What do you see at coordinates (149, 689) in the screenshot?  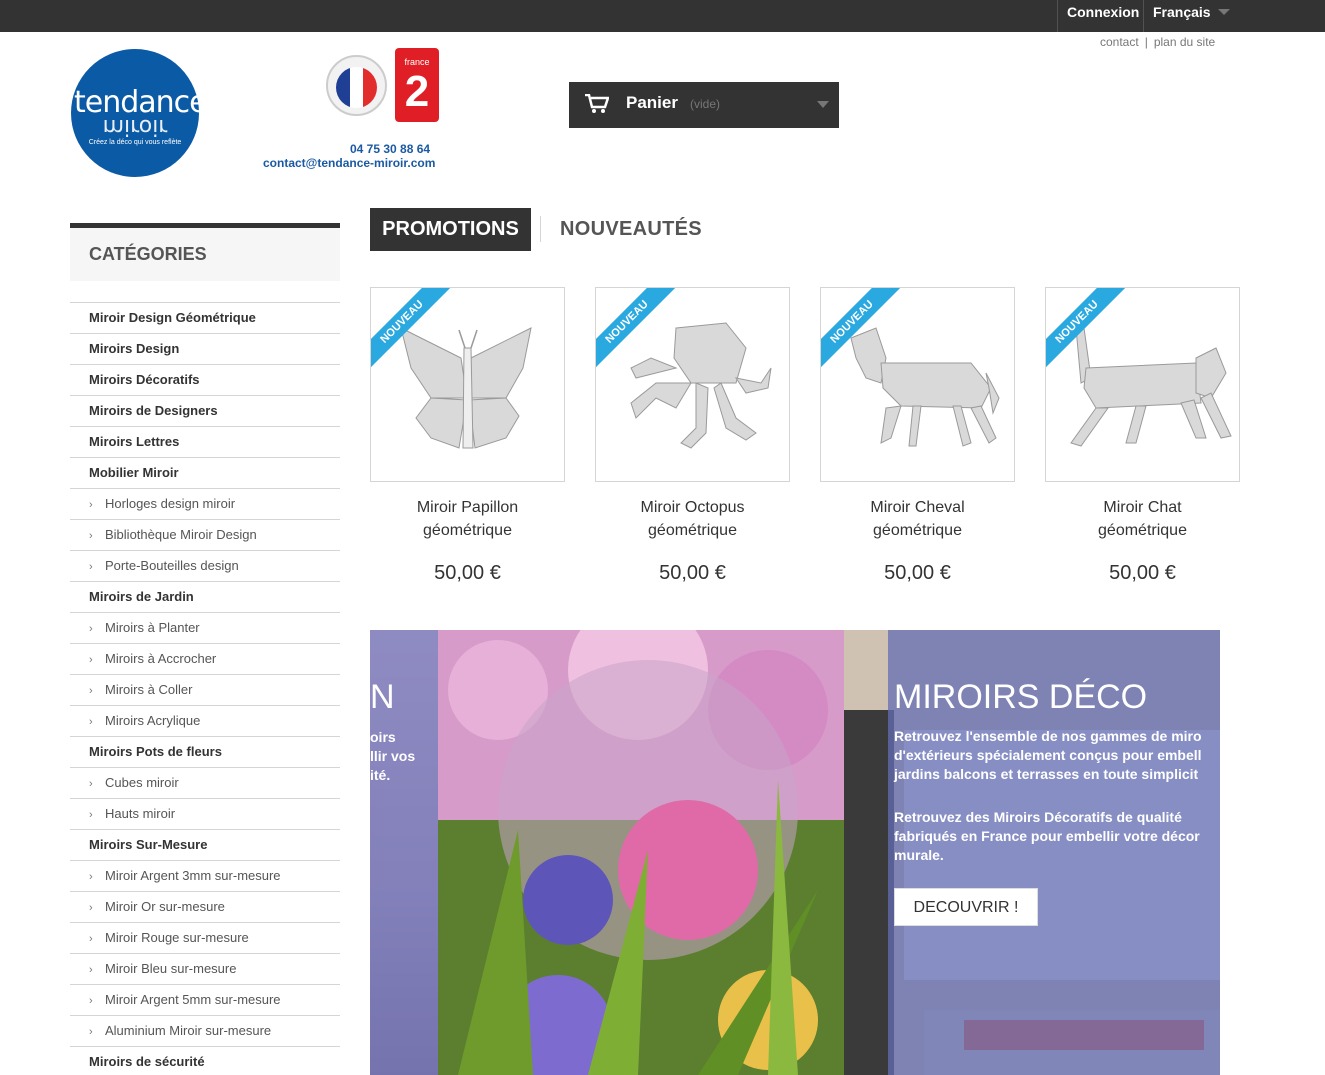 I see `sidebar-item-label: Miroirs à Coller` at bounding box center [149, 689].